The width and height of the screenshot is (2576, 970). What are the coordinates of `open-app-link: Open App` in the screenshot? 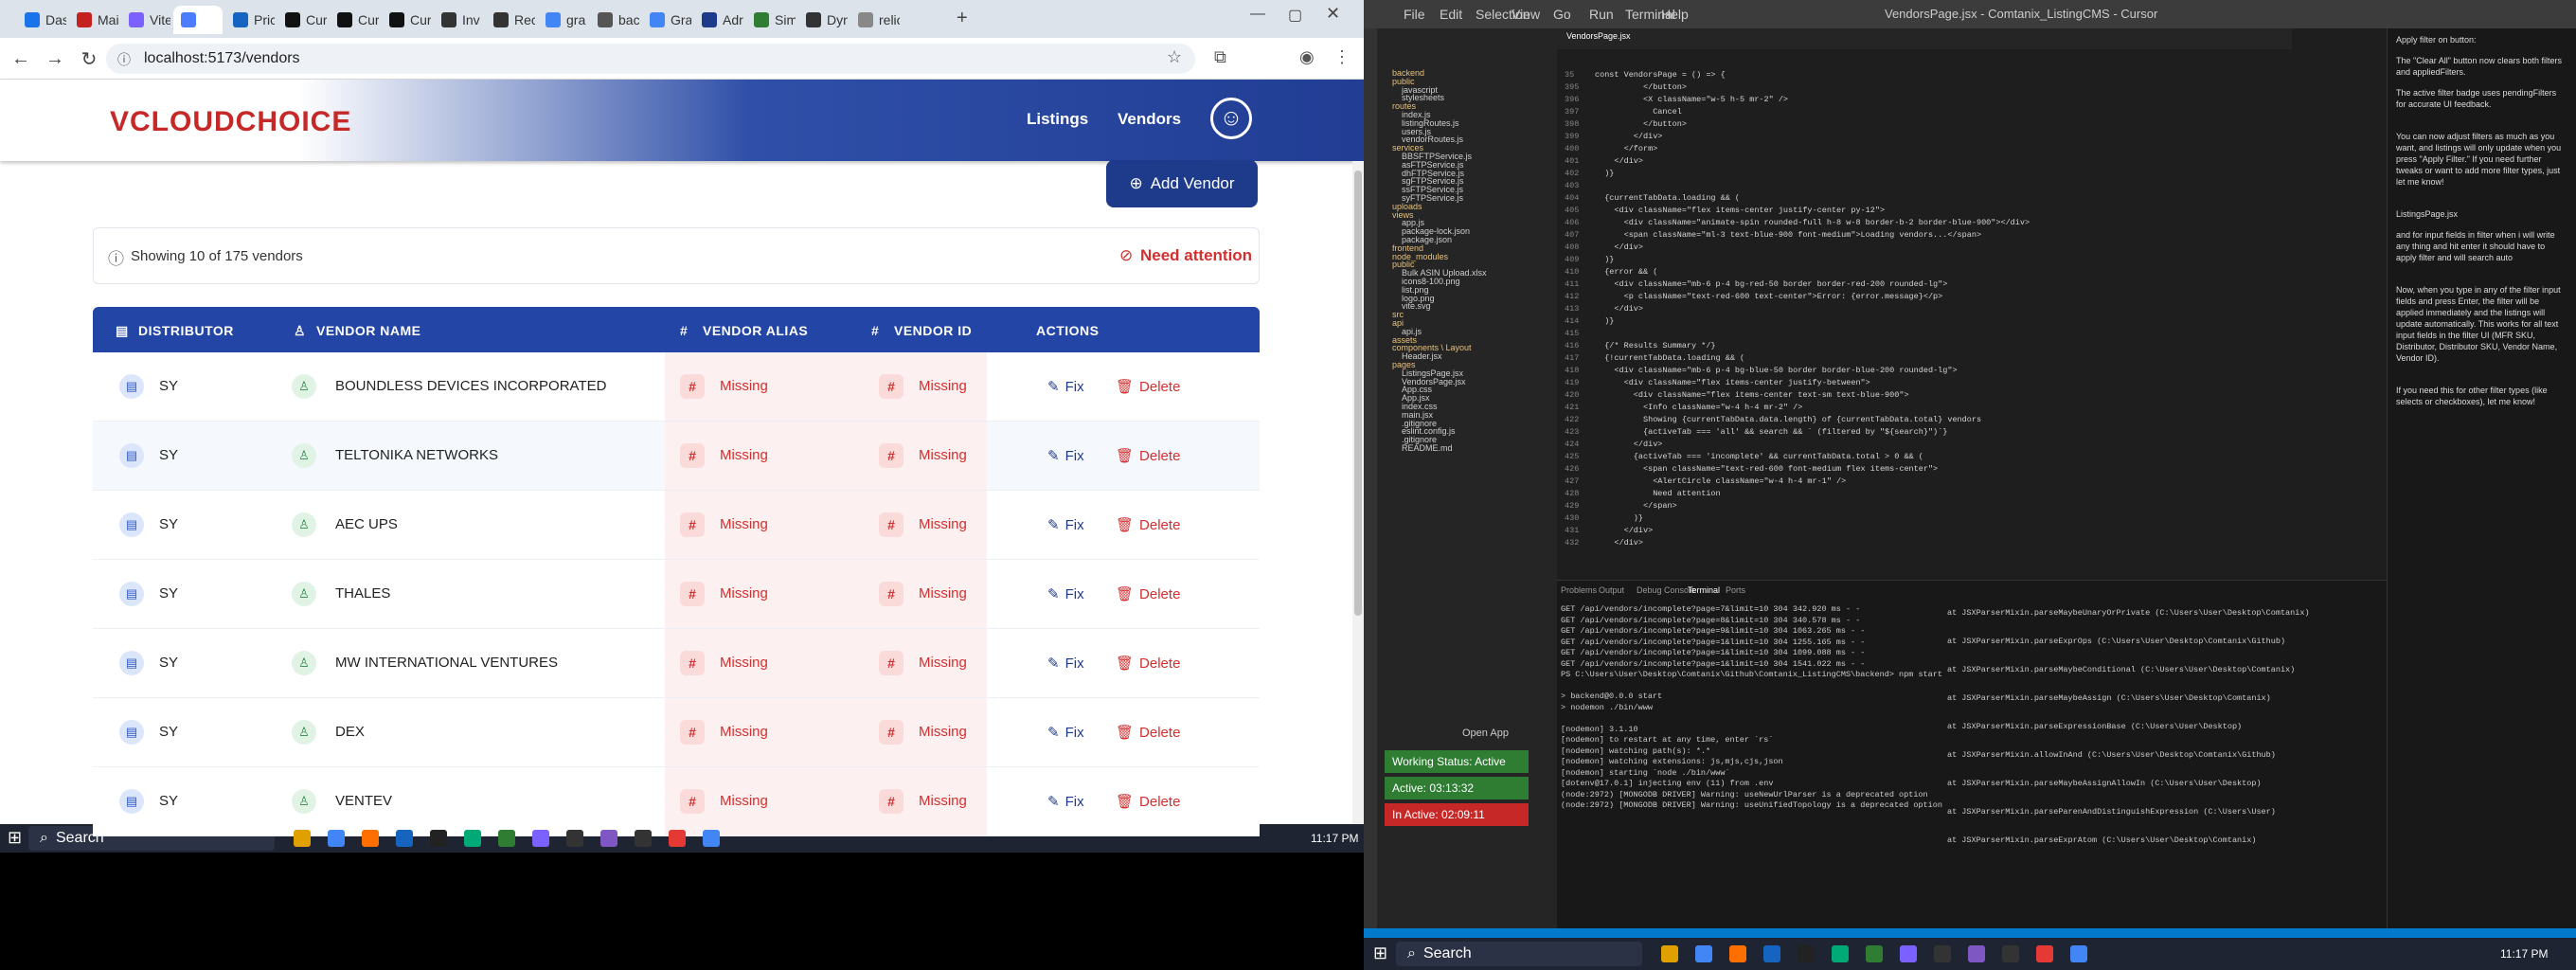 It's located at (1485, 733).